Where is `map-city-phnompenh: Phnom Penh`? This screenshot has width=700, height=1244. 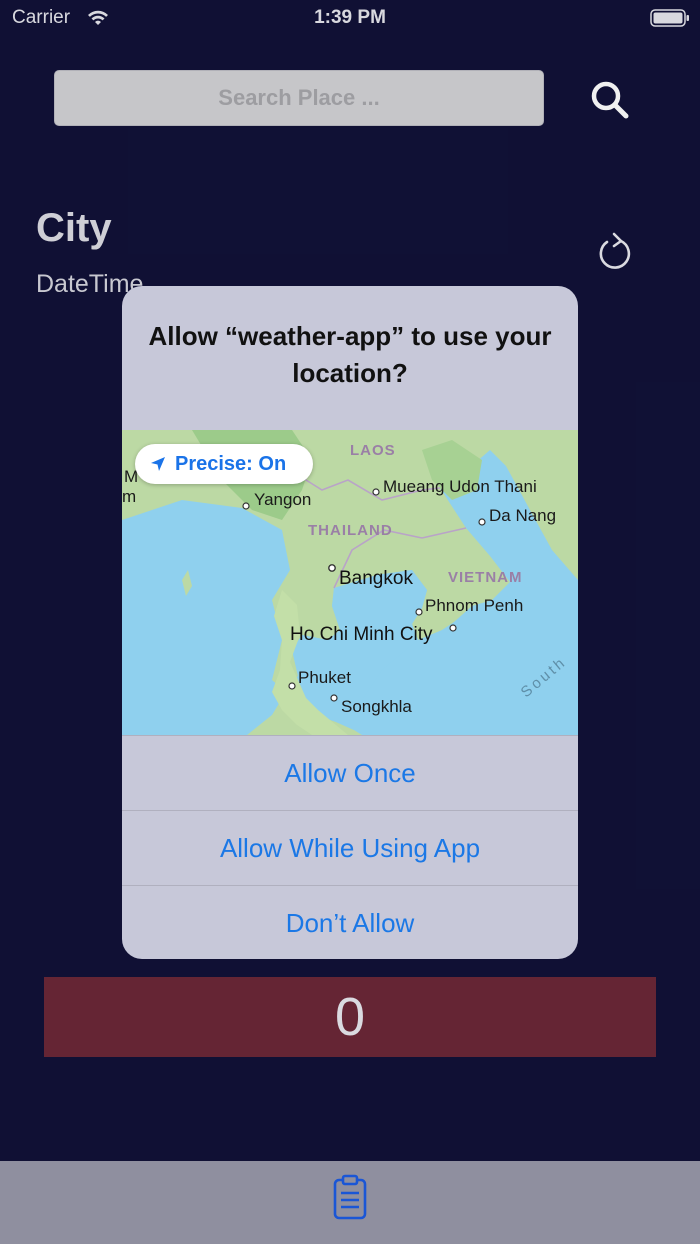
map-city-phnompenh: Phnom Penh is located at coordinates (474, 605).